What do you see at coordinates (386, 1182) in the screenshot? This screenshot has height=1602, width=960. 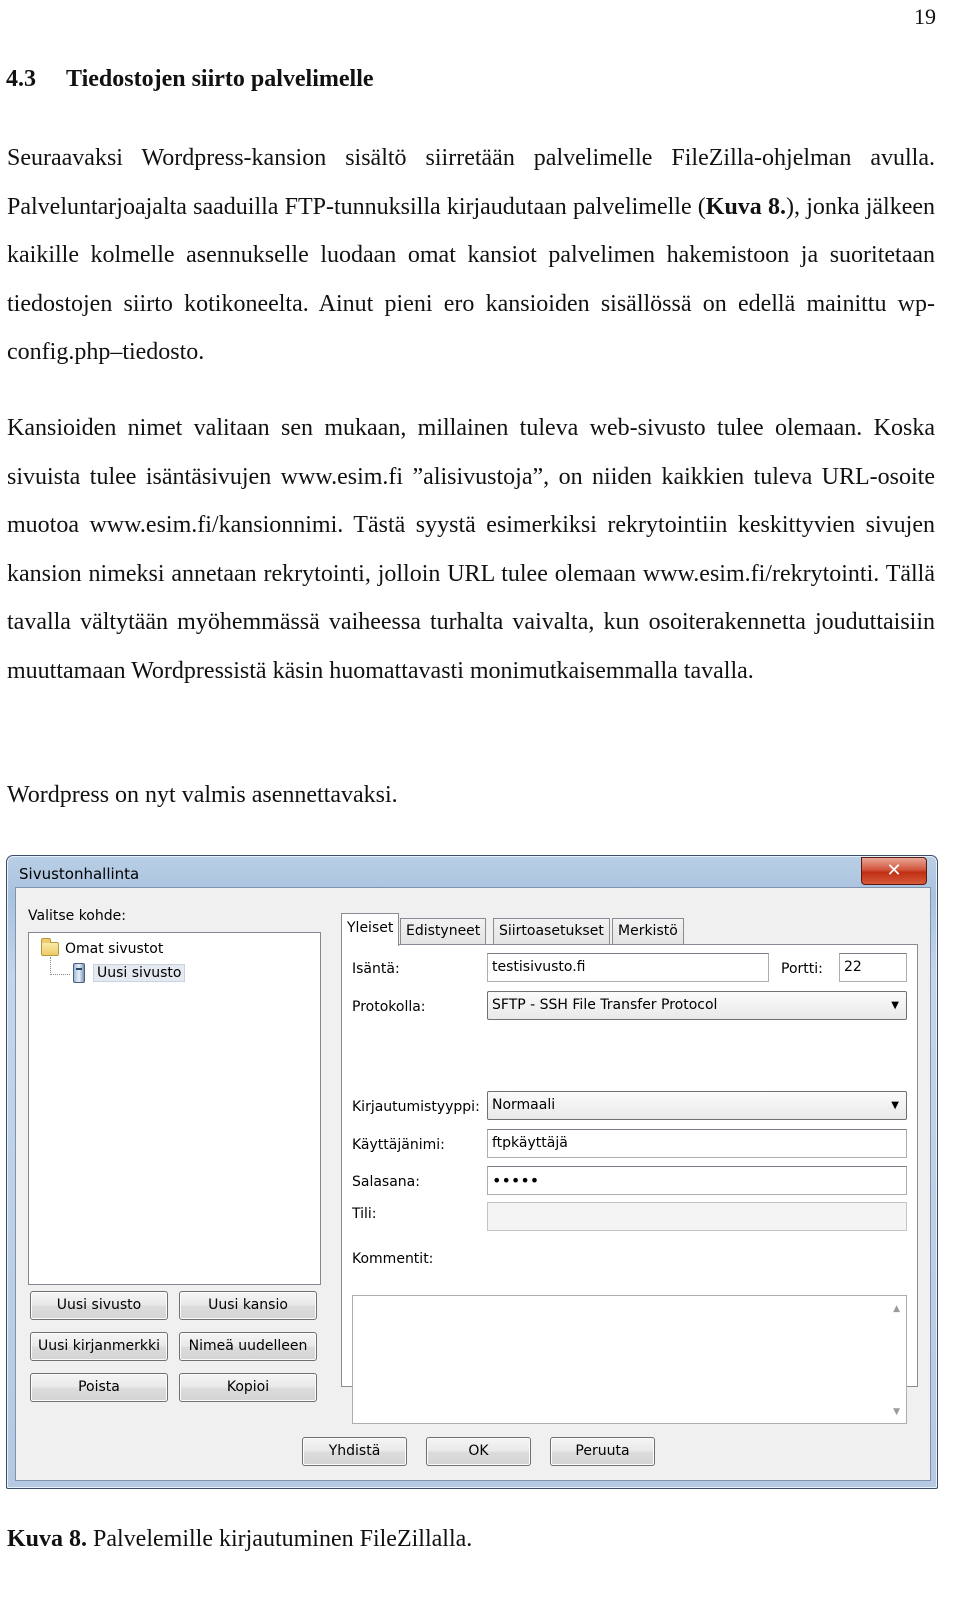 I see `password-label: Salasana:` at bounding box center [386, 1182].